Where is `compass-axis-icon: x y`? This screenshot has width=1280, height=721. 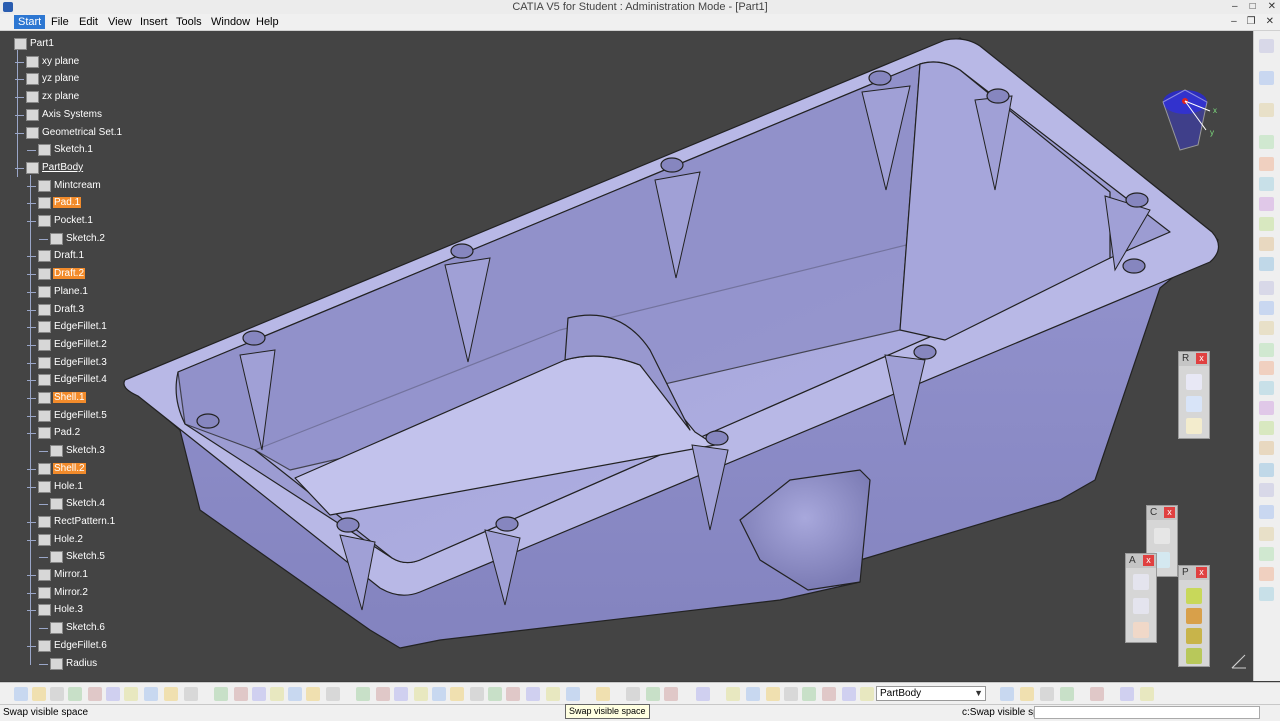 compass-axis-icon: x y is located at coordinates (1189, 120).